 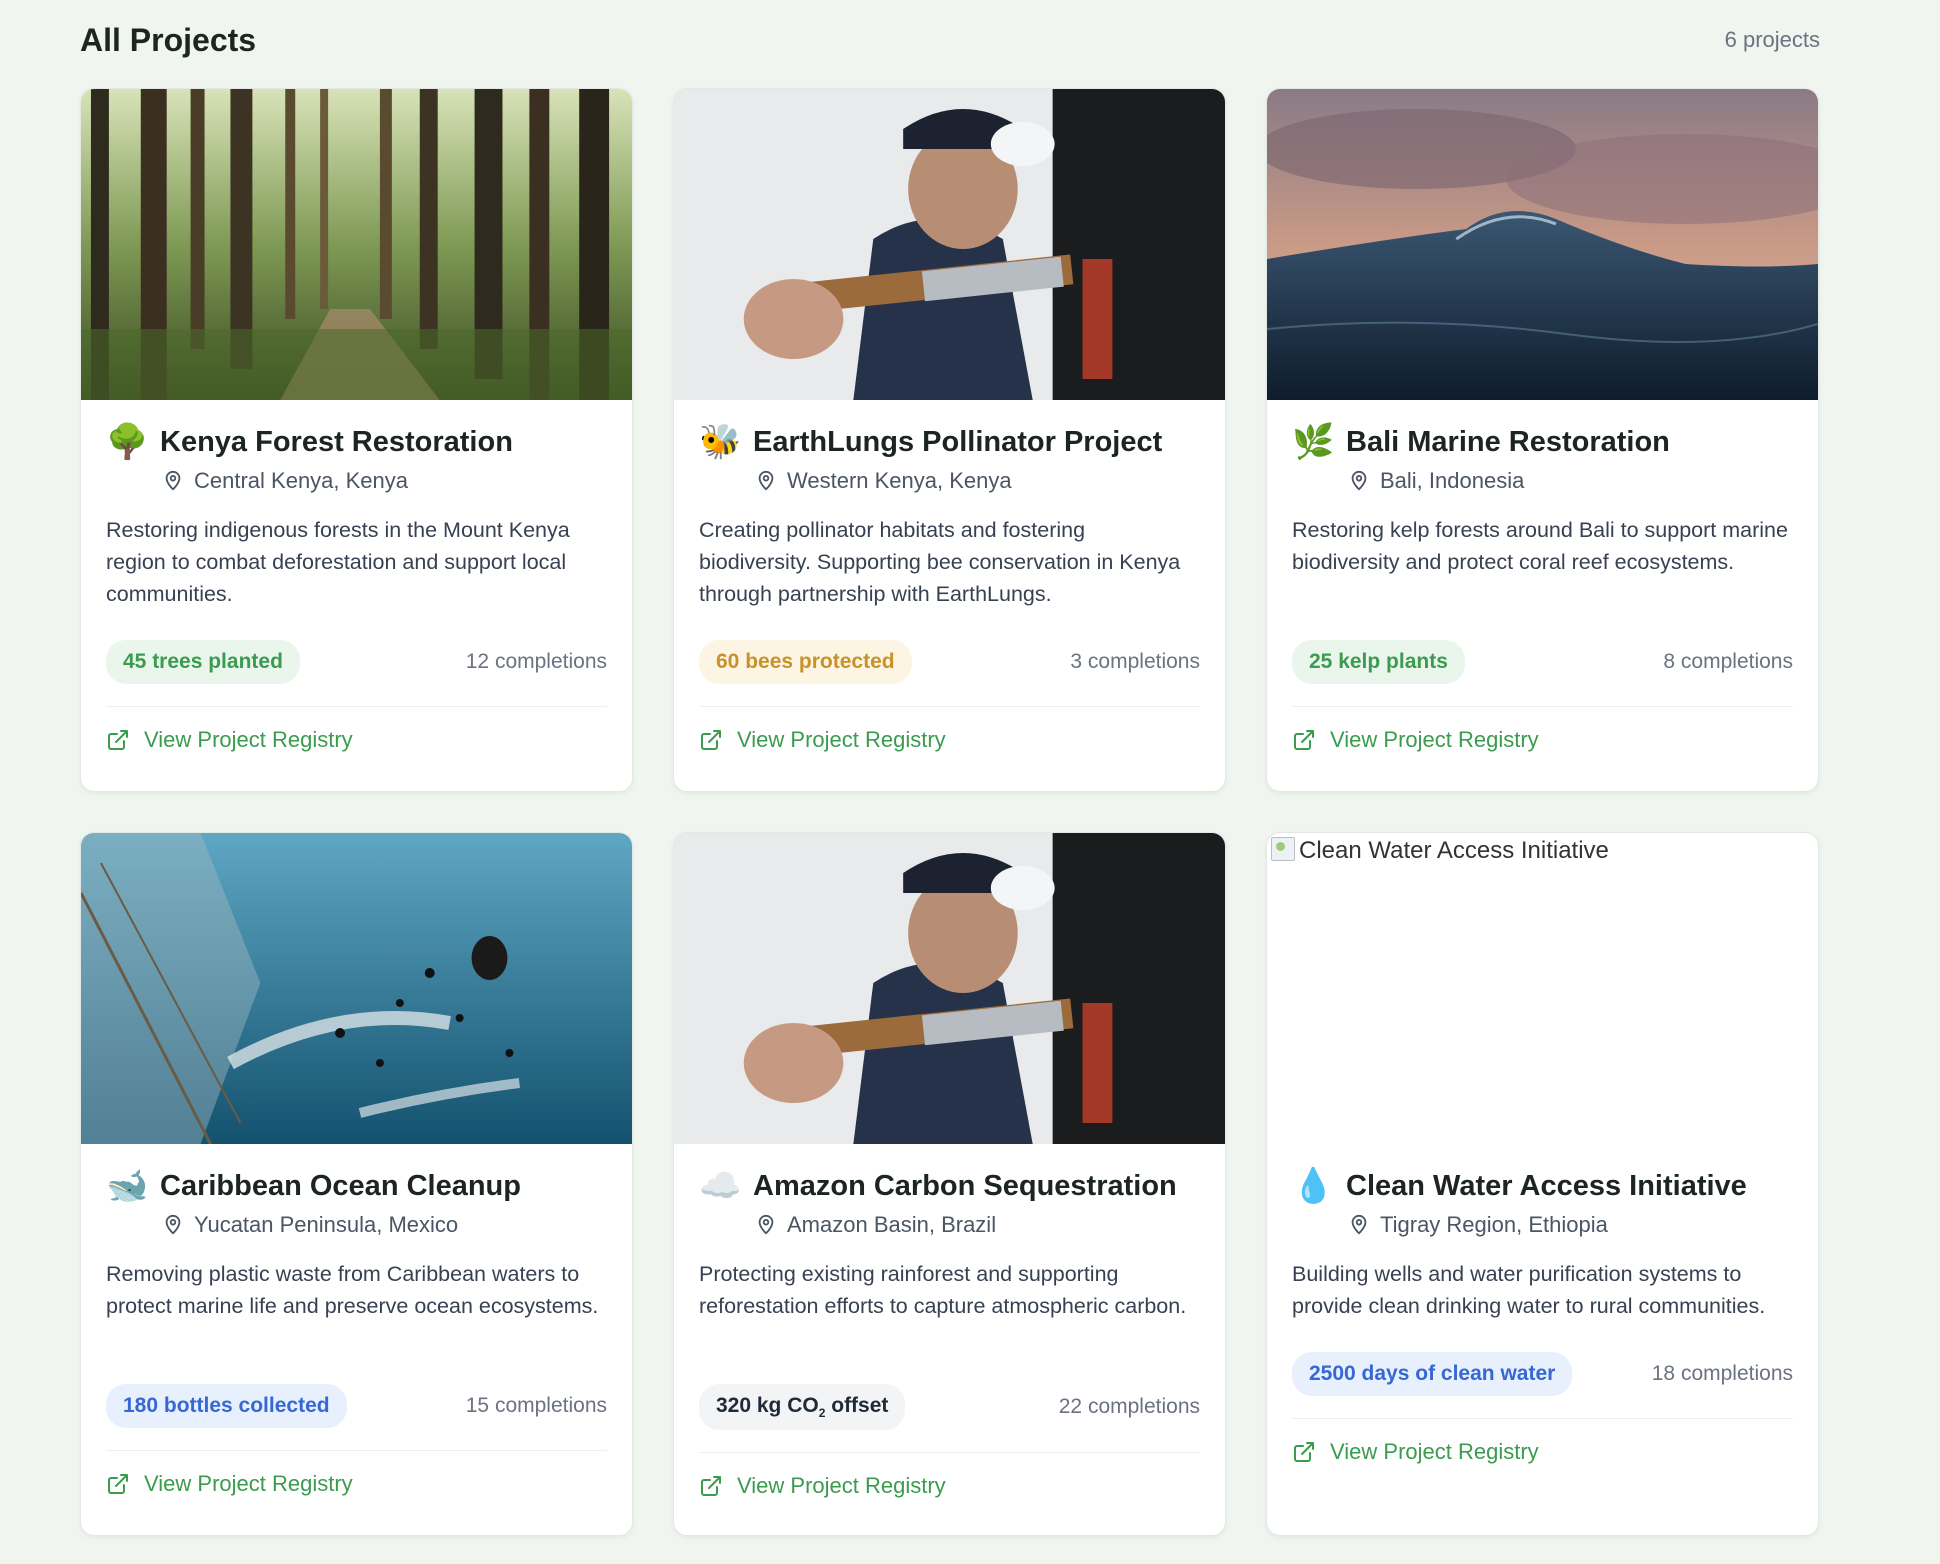 What do you see at coordinates (1542, 662) in the screenshot?
I see `project-stats: 25 kelp plants 8 completions` at bounding box center [1542, 662].